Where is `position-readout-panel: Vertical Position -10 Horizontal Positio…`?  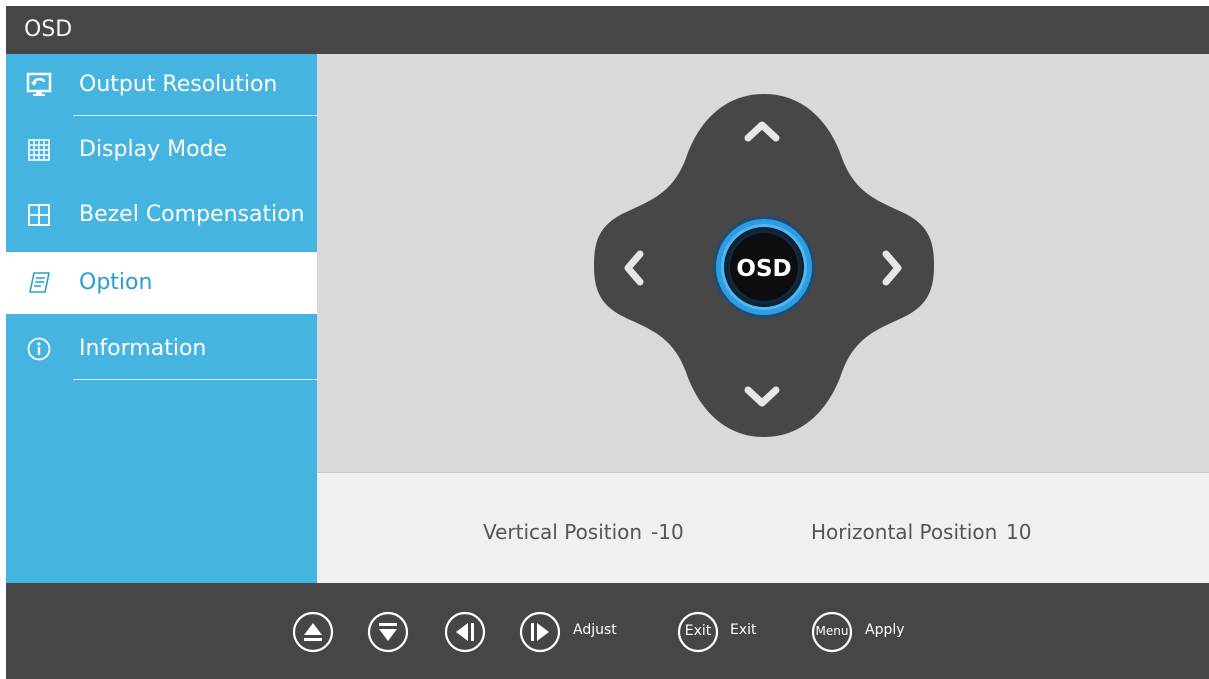 position-readout-panel: Vertical Position -10 Horizontal Positio… is located at coordinates (763, 527).